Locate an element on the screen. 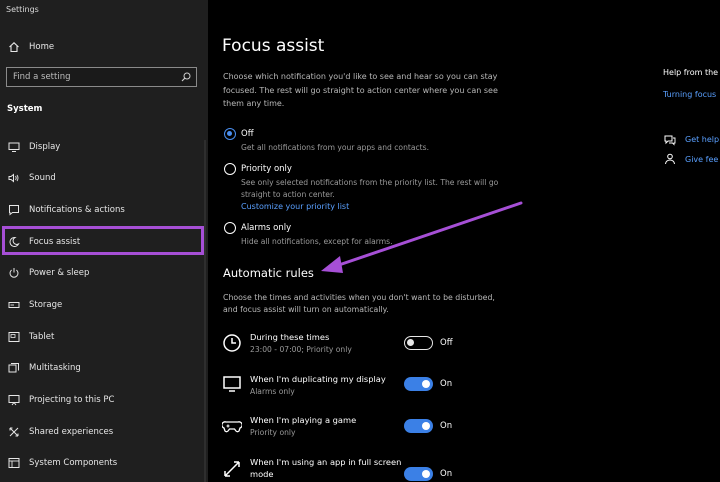 This screenshot has width=720, height=482. fullscreen-icon is located at coordinates (232, 469).